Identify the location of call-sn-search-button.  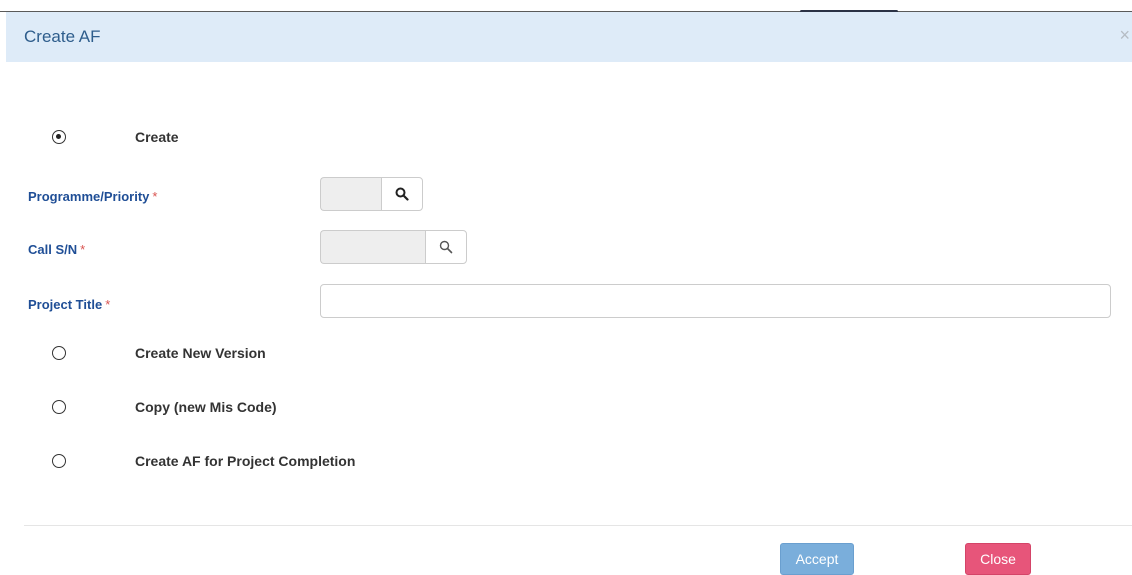
(446, 247).